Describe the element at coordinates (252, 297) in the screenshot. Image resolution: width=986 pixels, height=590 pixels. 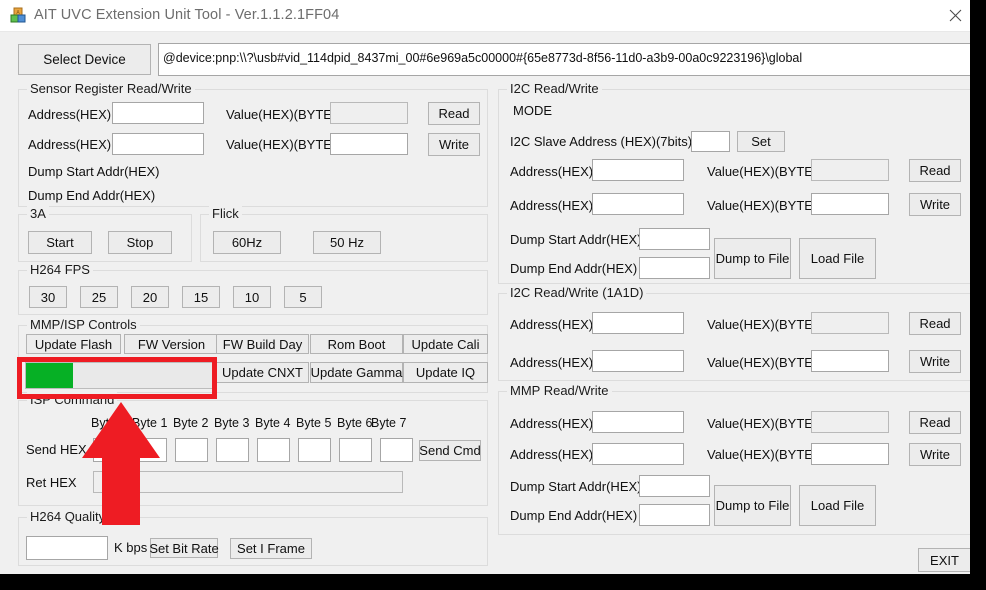
I see `h264-fps-option-10: 10` at that location.